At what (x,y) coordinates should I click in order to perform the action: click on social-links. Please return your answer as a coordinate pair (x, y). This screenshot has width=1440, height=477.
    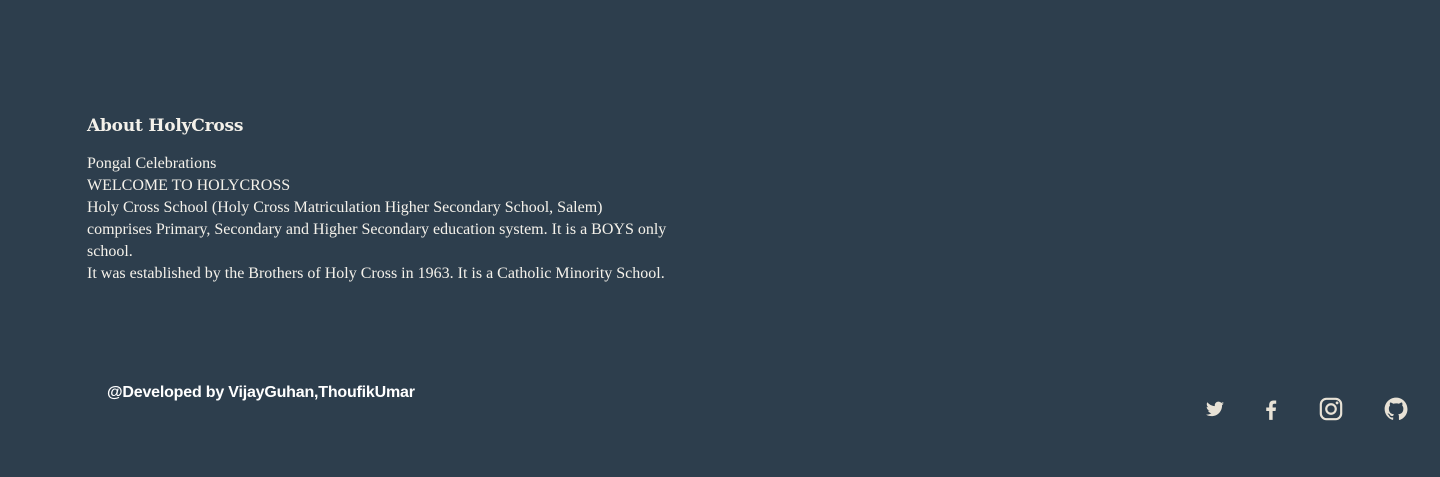
    Looking at the image, I should click on (720, 409).